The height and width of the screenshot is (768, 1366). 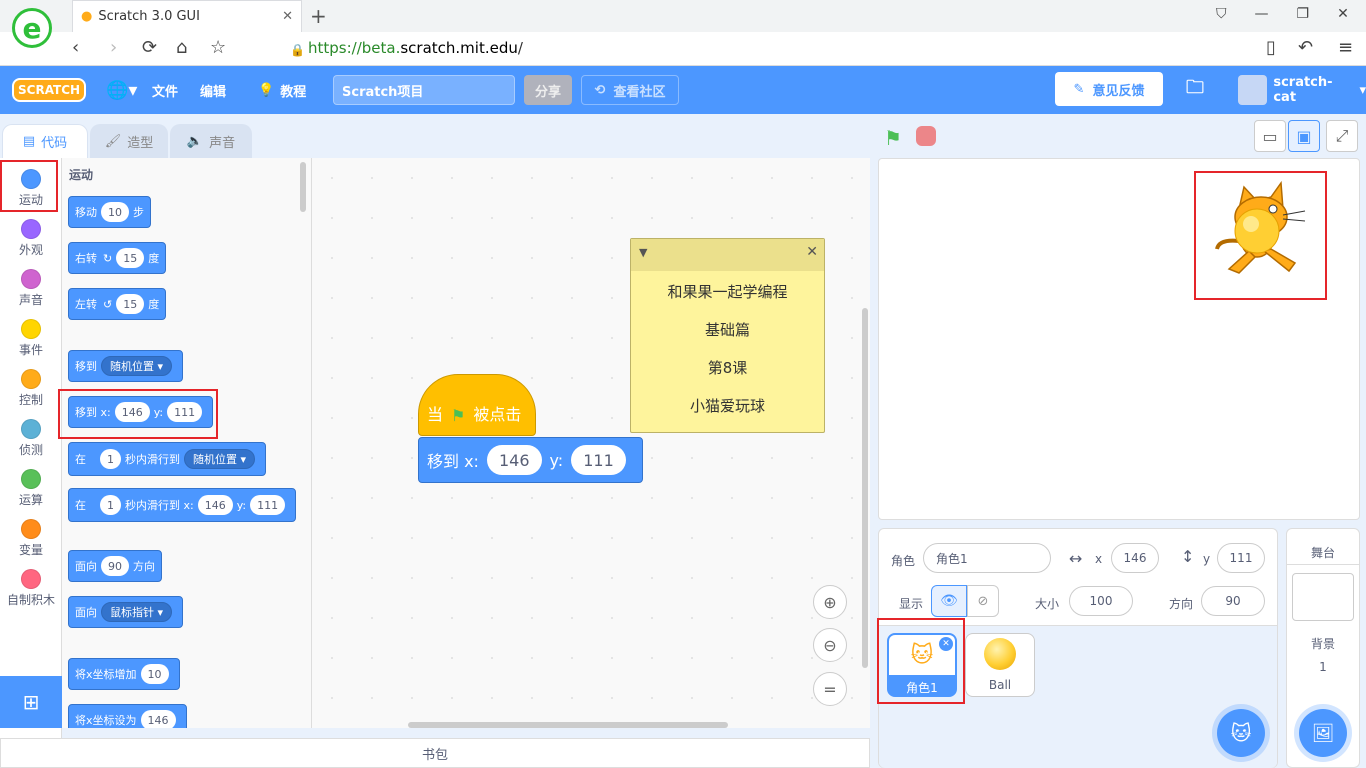 What do you see at coordinates (303, 187) in the screenshot?
I see `palette-scrollbar` at bounding box center [303, 187].